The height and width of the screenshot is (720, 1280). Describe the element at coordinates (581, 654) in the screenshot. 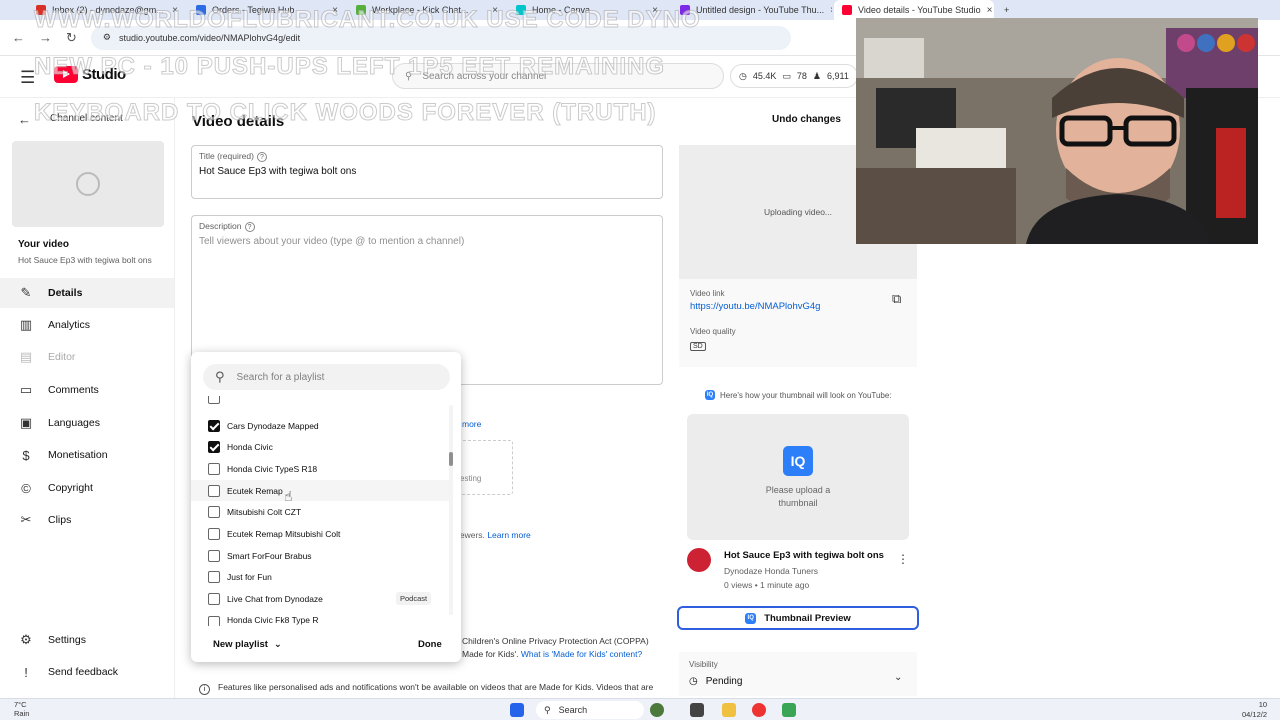

I see `made-for-kids-link: What is 'Made for Kids' content?` at that location.